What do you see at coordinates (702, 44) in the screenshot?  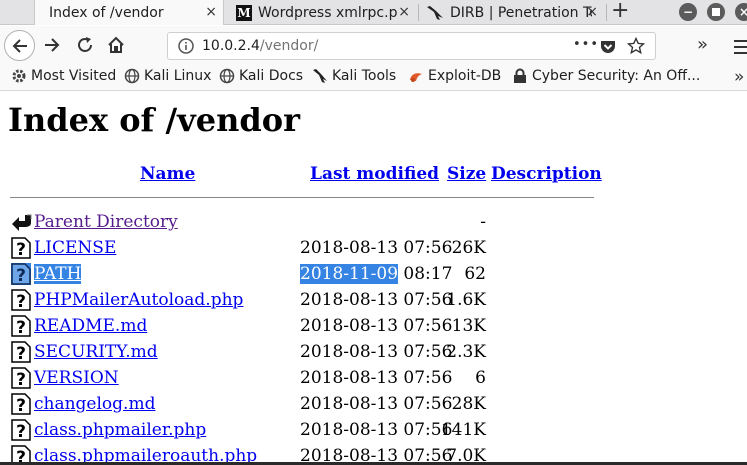 I see `toolbar-overflow-button: »` at bounding box center [702, 44].